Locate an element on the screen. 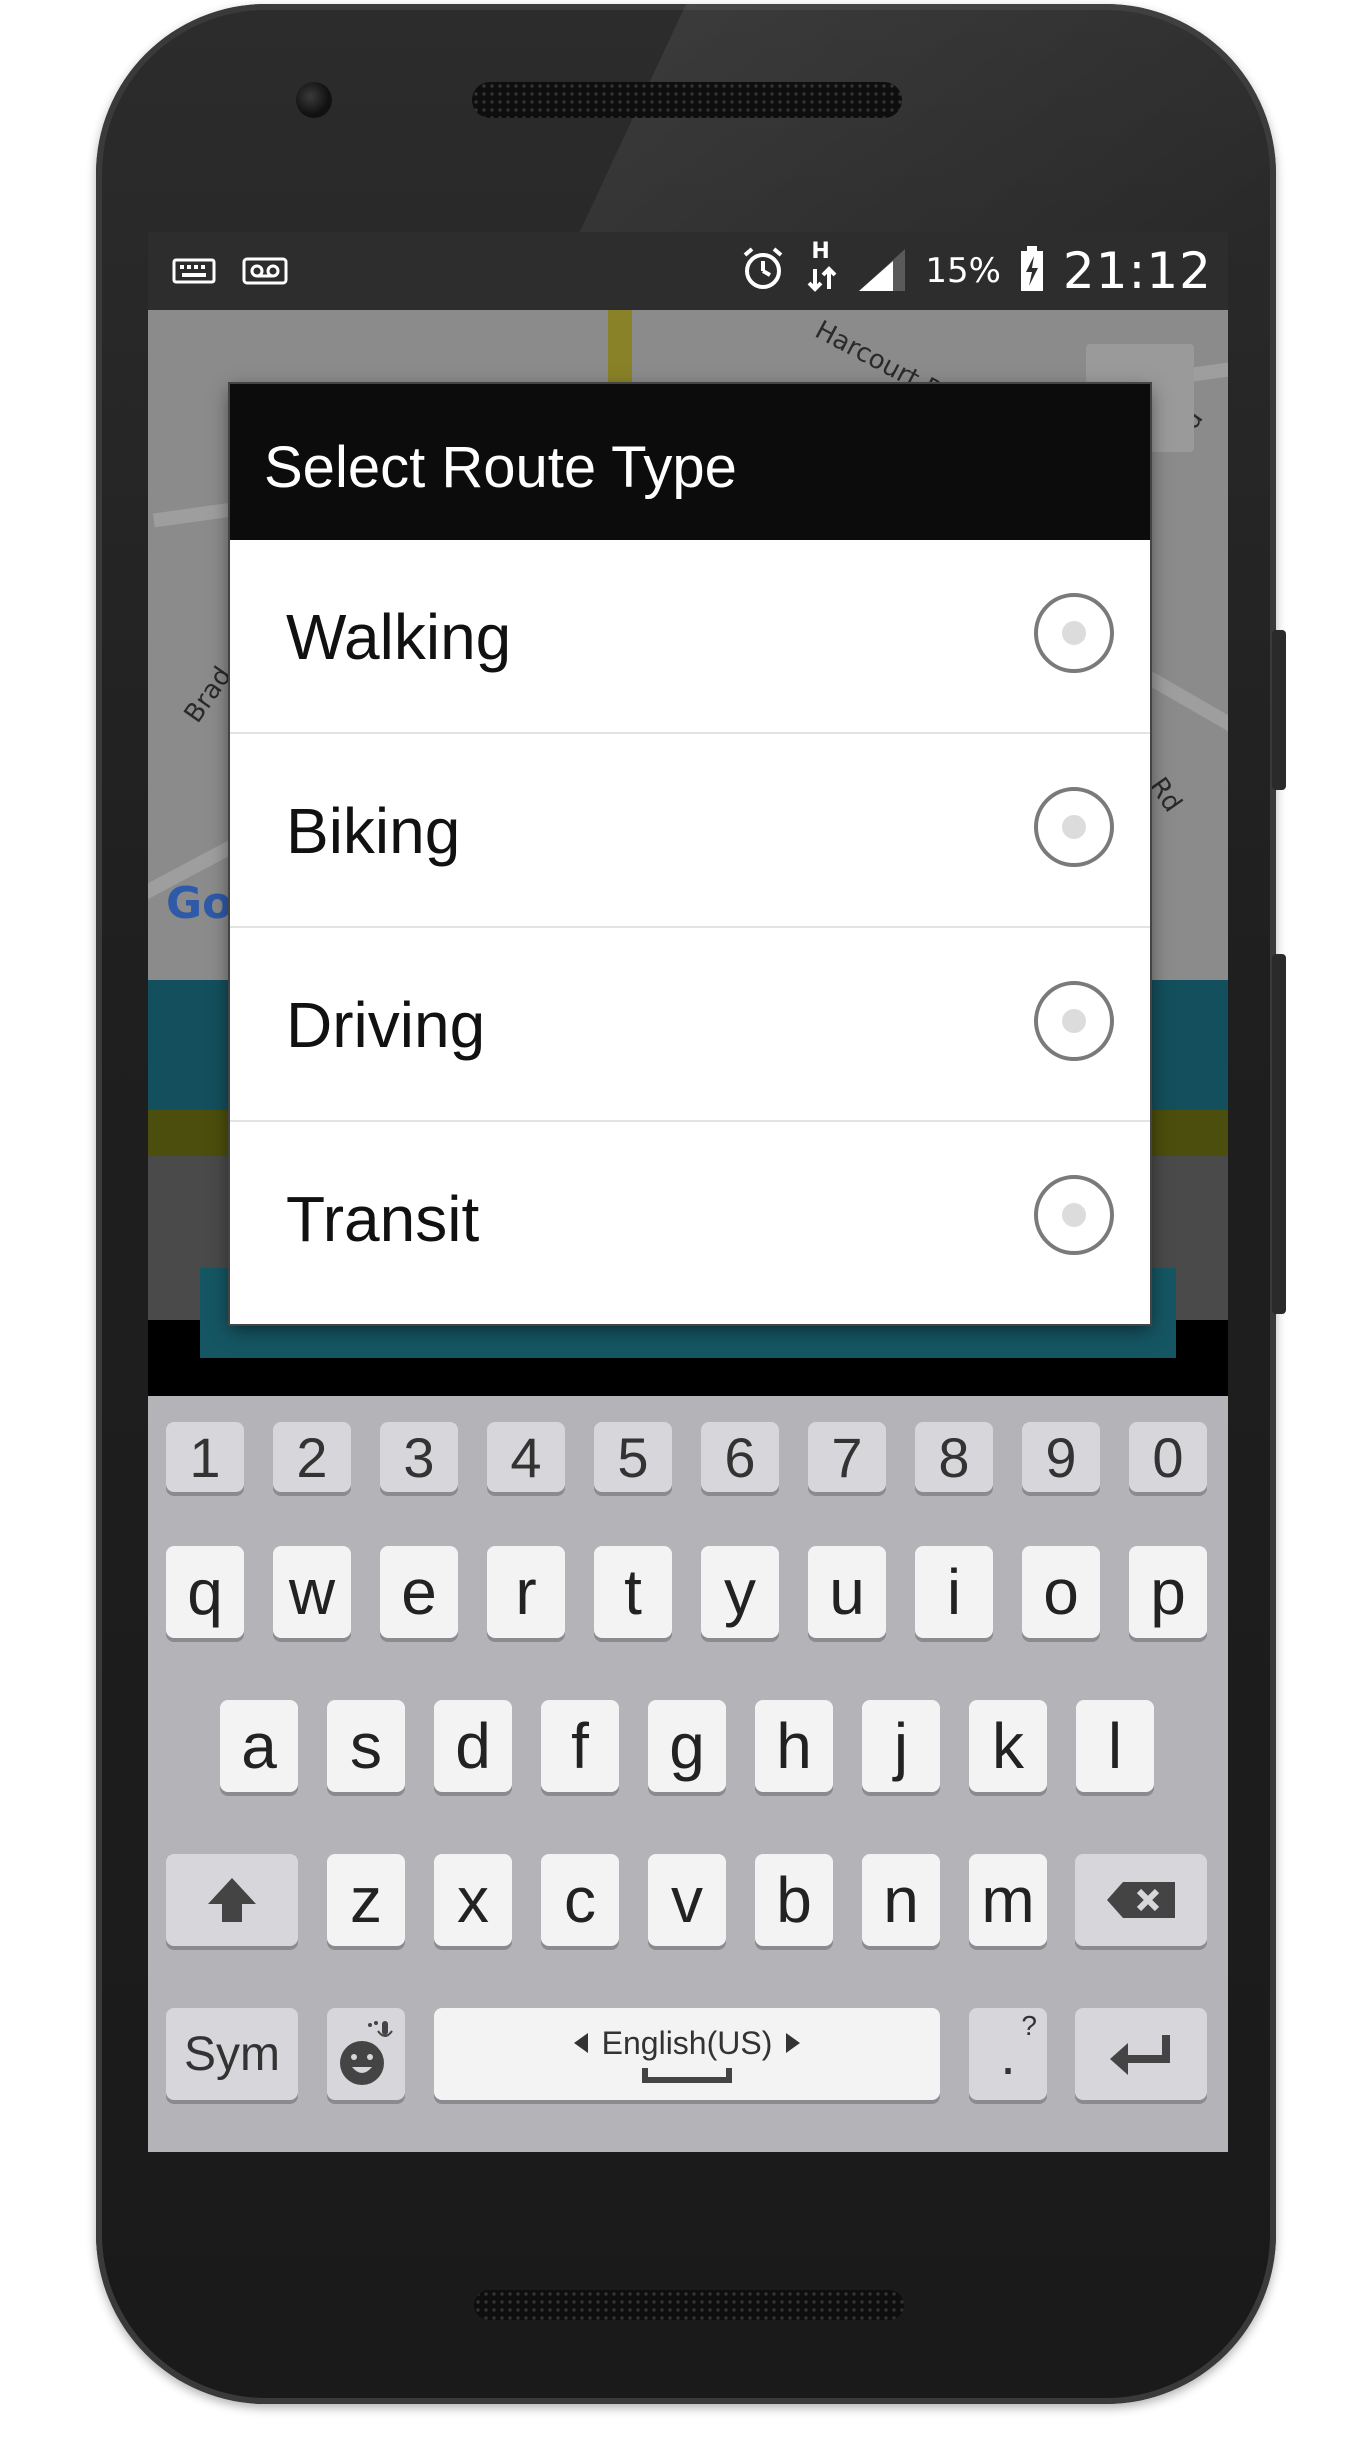 This screenshot has width=1370, height=2446. emoji-icon is located at coordinates (366, 2053).